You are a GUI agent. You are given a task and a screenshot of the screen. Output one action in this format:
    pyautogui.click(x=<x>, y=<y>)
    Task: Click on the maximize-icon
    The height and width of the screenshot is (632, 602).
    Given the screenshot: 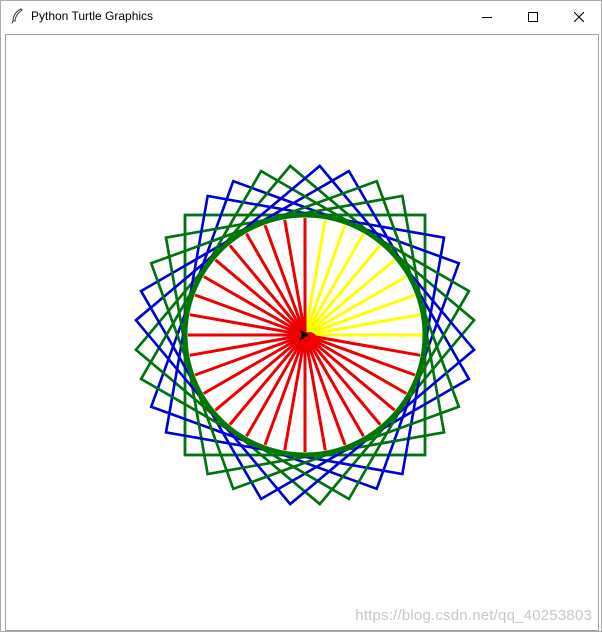 What is the action you would take?
    pyautogui.click(x=533, y=16)
    